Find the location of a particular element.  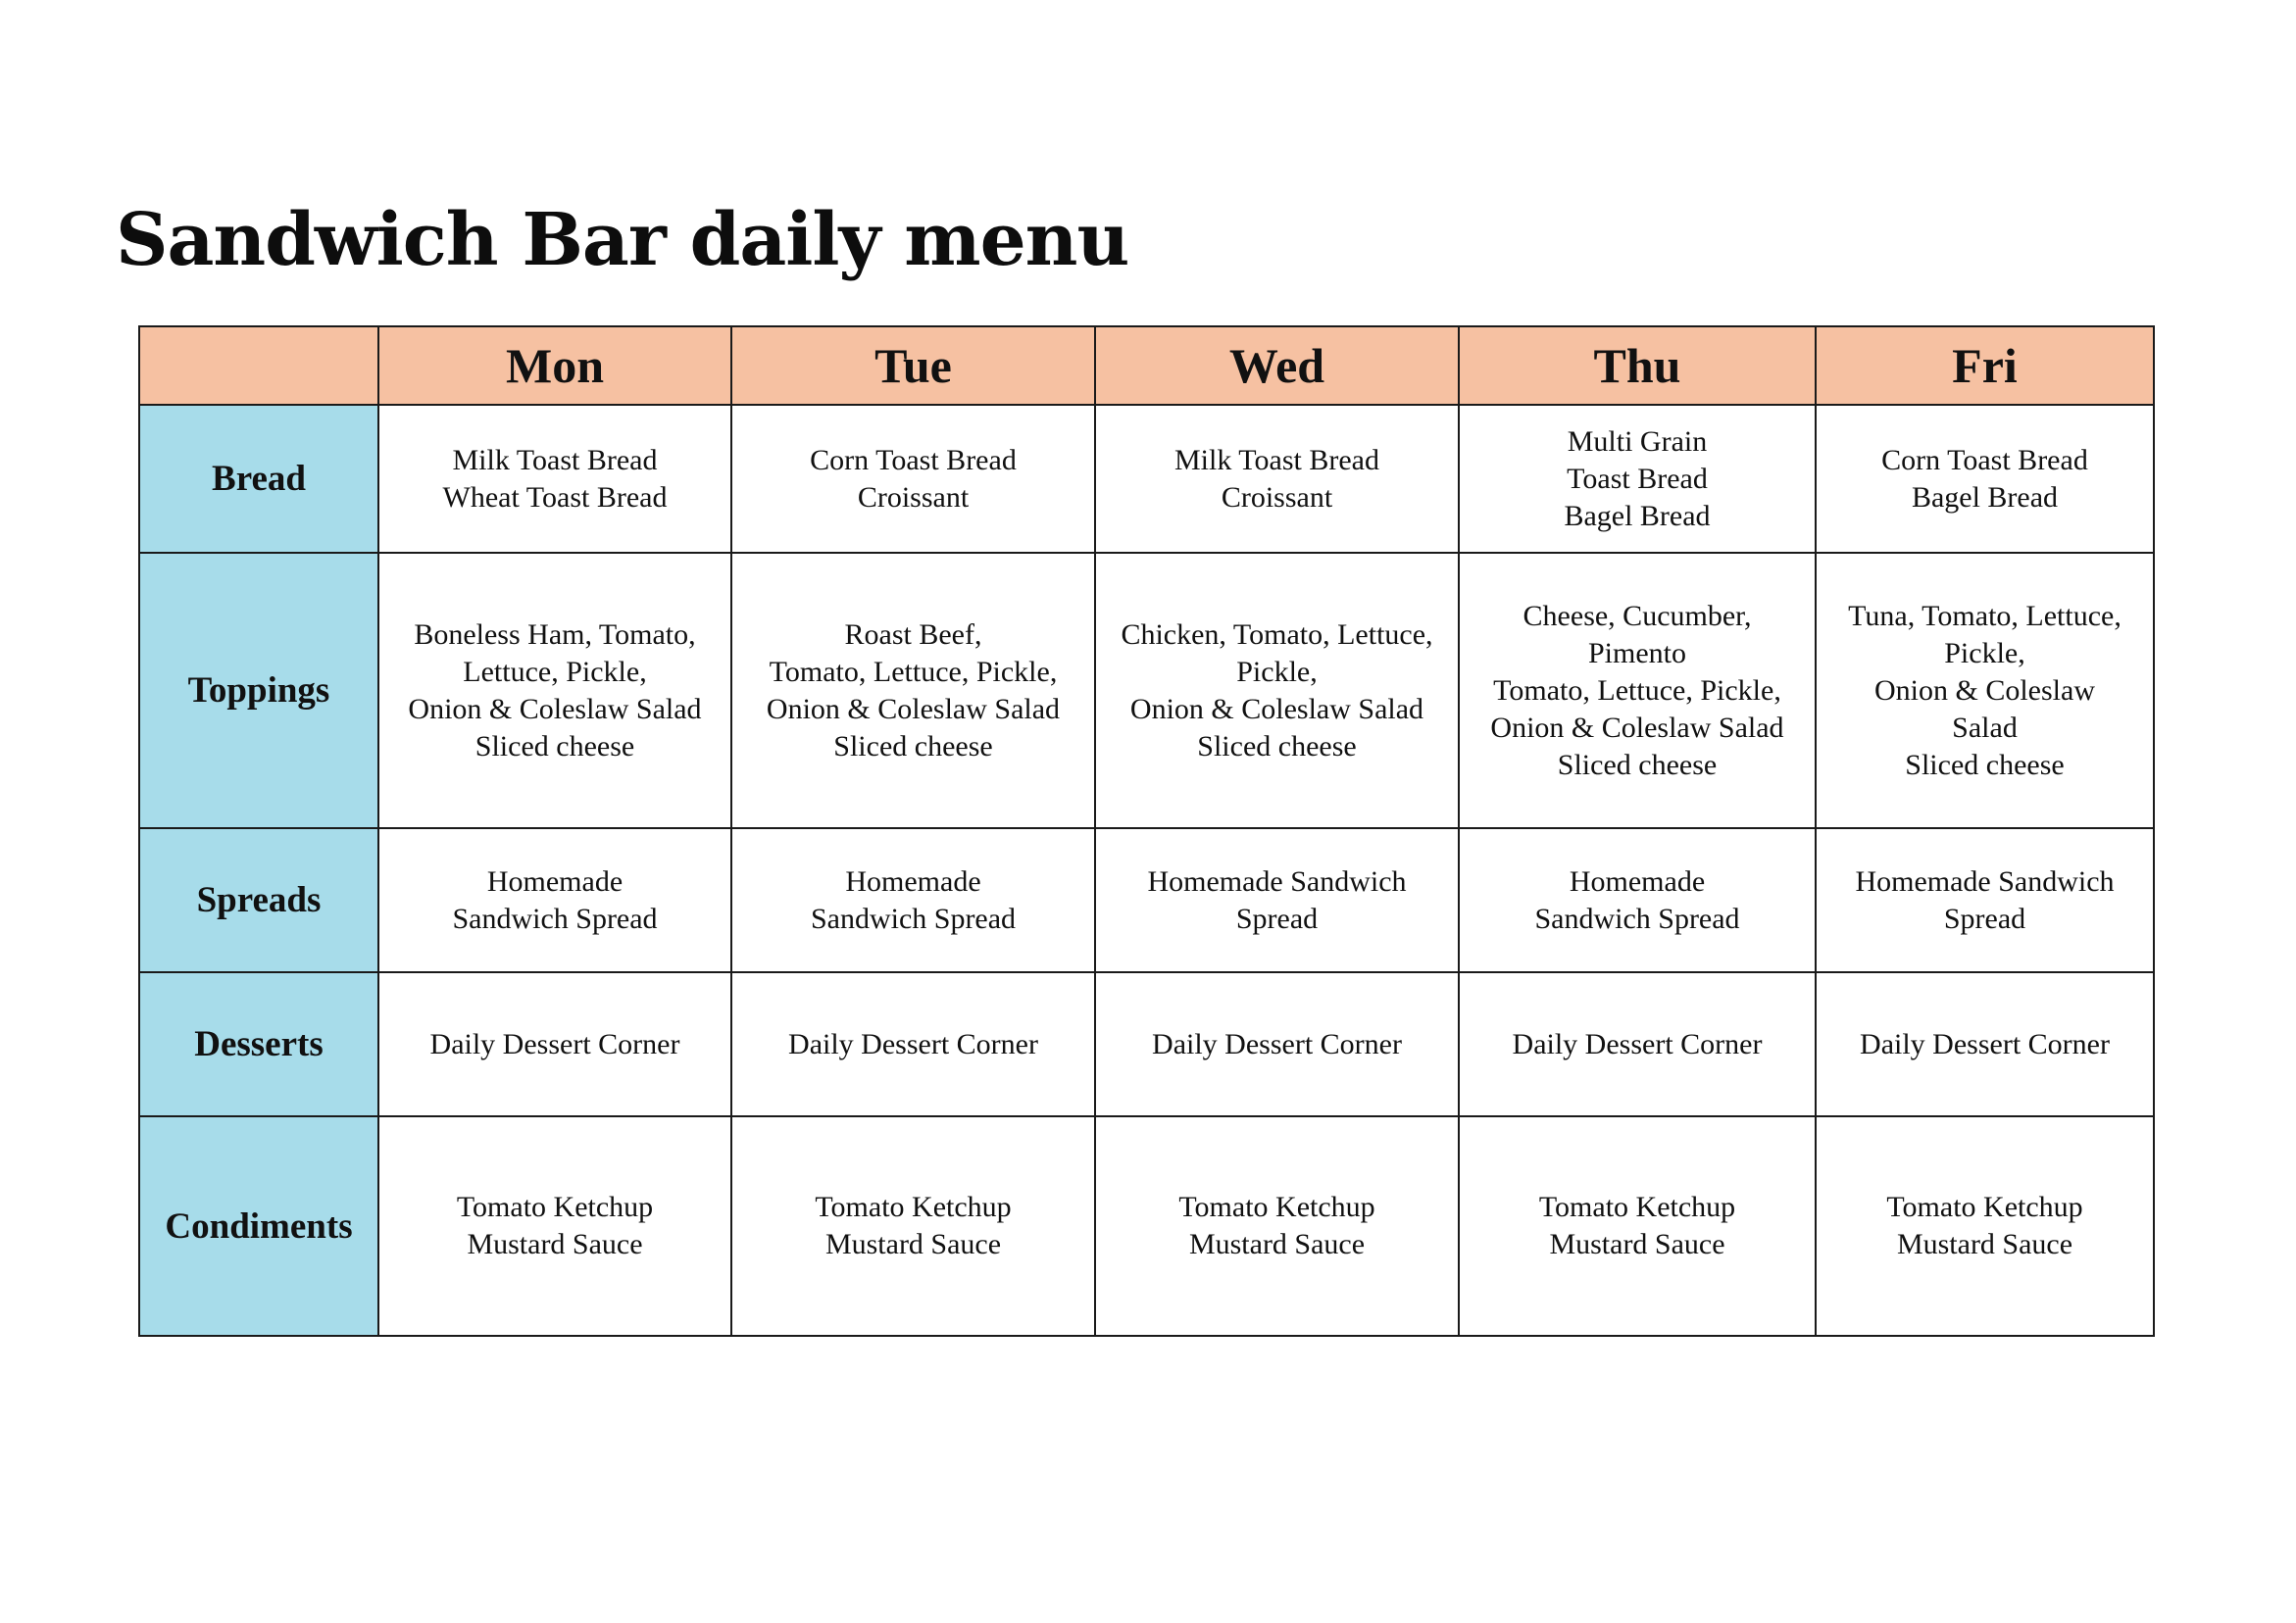

menu-cell: Corn Toast Bread Croissant is located at coordinates (913, 479).